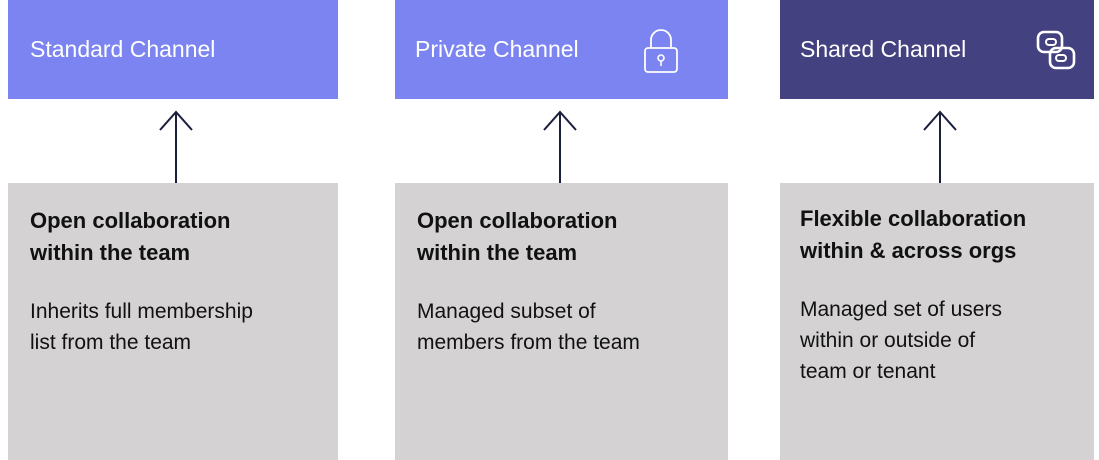  I want to click on card-description-line: team or tenant, so click(868, 371).